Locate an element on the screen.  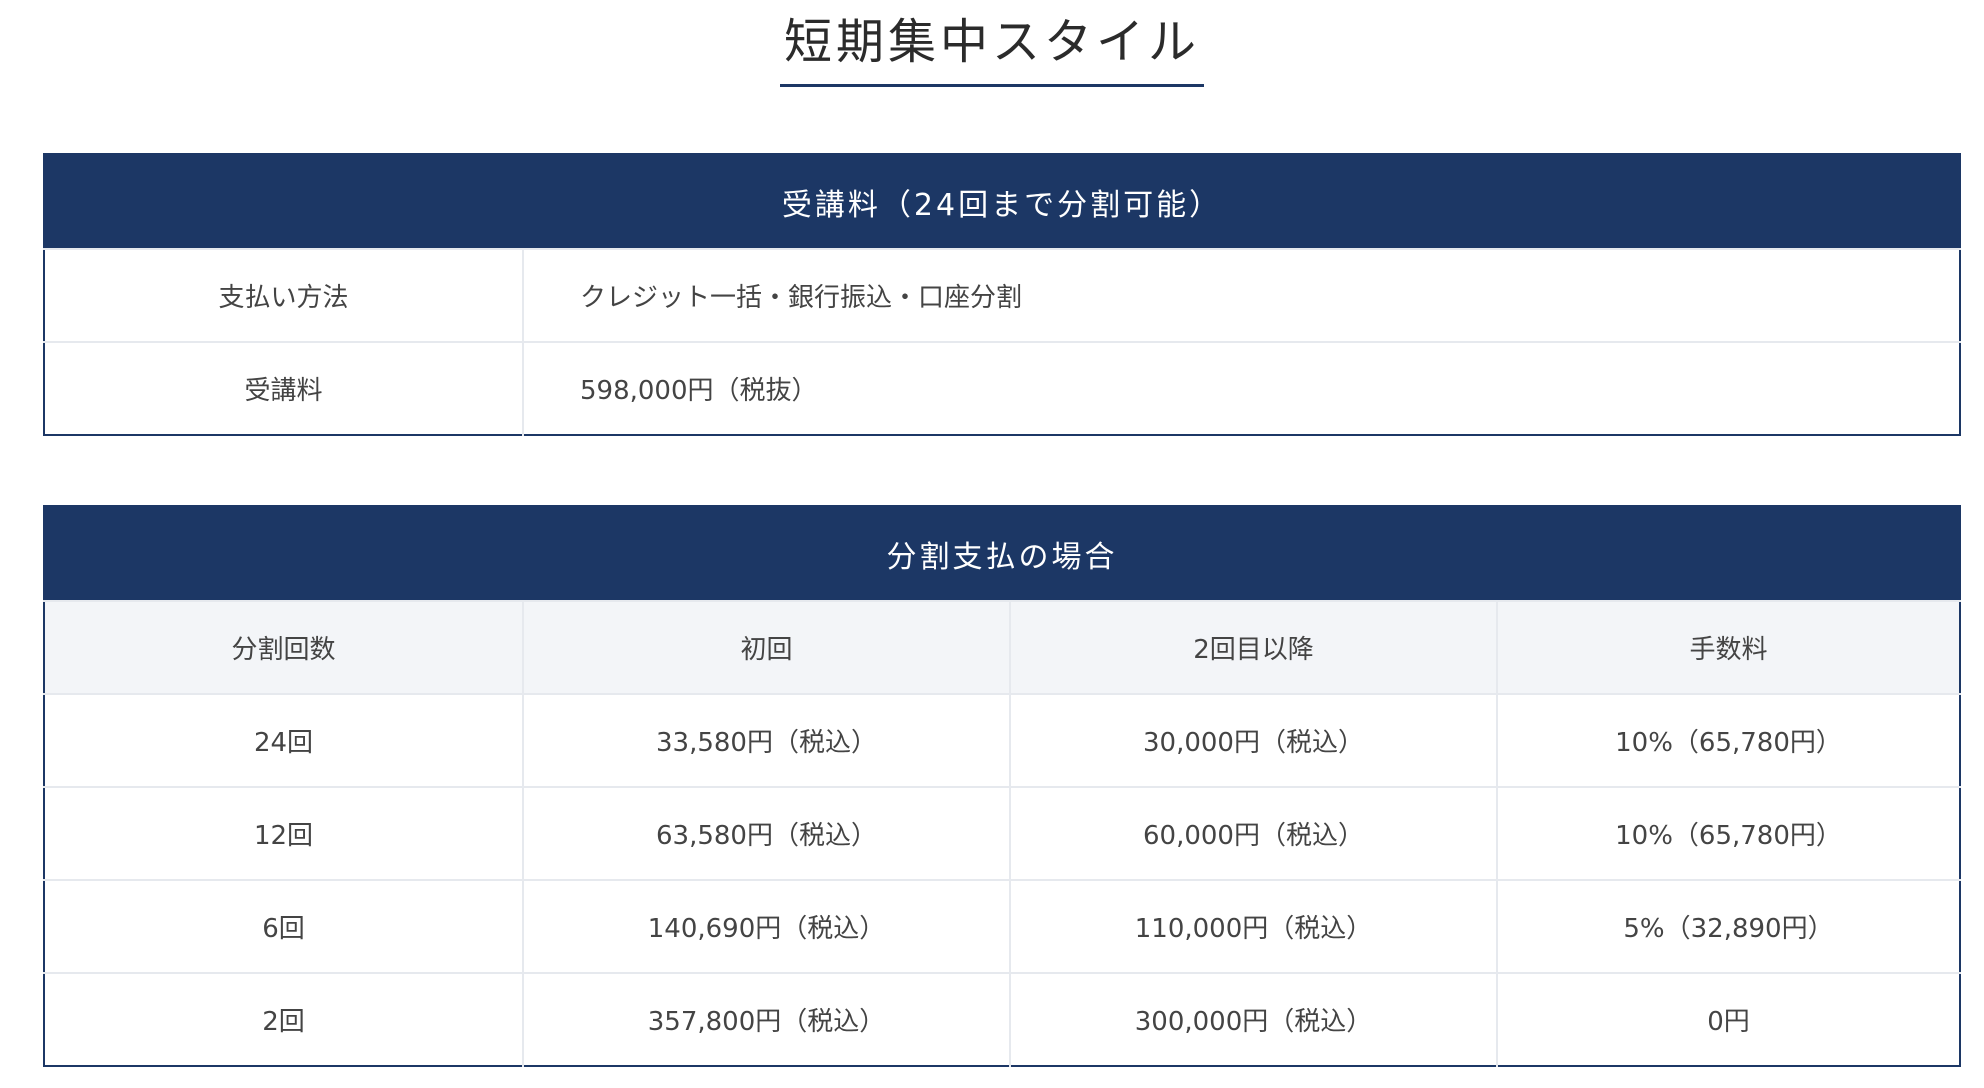
table-row: 受講料 598,000円（税抜） is located at coordinates (1002, 388).